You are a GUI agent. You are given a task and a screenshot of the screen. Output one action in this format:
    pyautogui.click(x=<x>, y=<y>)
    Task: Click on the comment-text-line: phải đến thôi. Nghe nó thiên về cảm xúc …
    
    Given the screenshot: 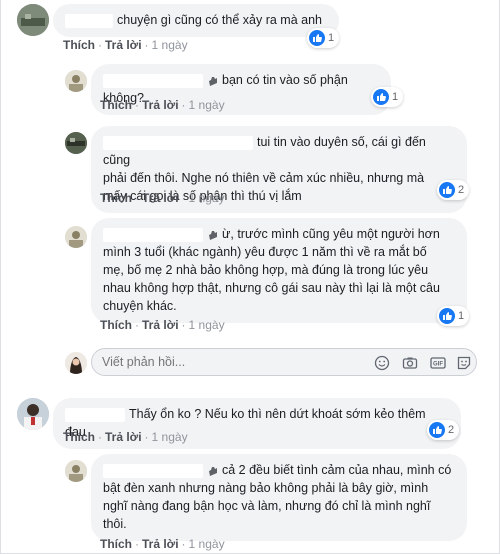 What is the action you would take?
    pyautogui.click(x=264, y=178)
    